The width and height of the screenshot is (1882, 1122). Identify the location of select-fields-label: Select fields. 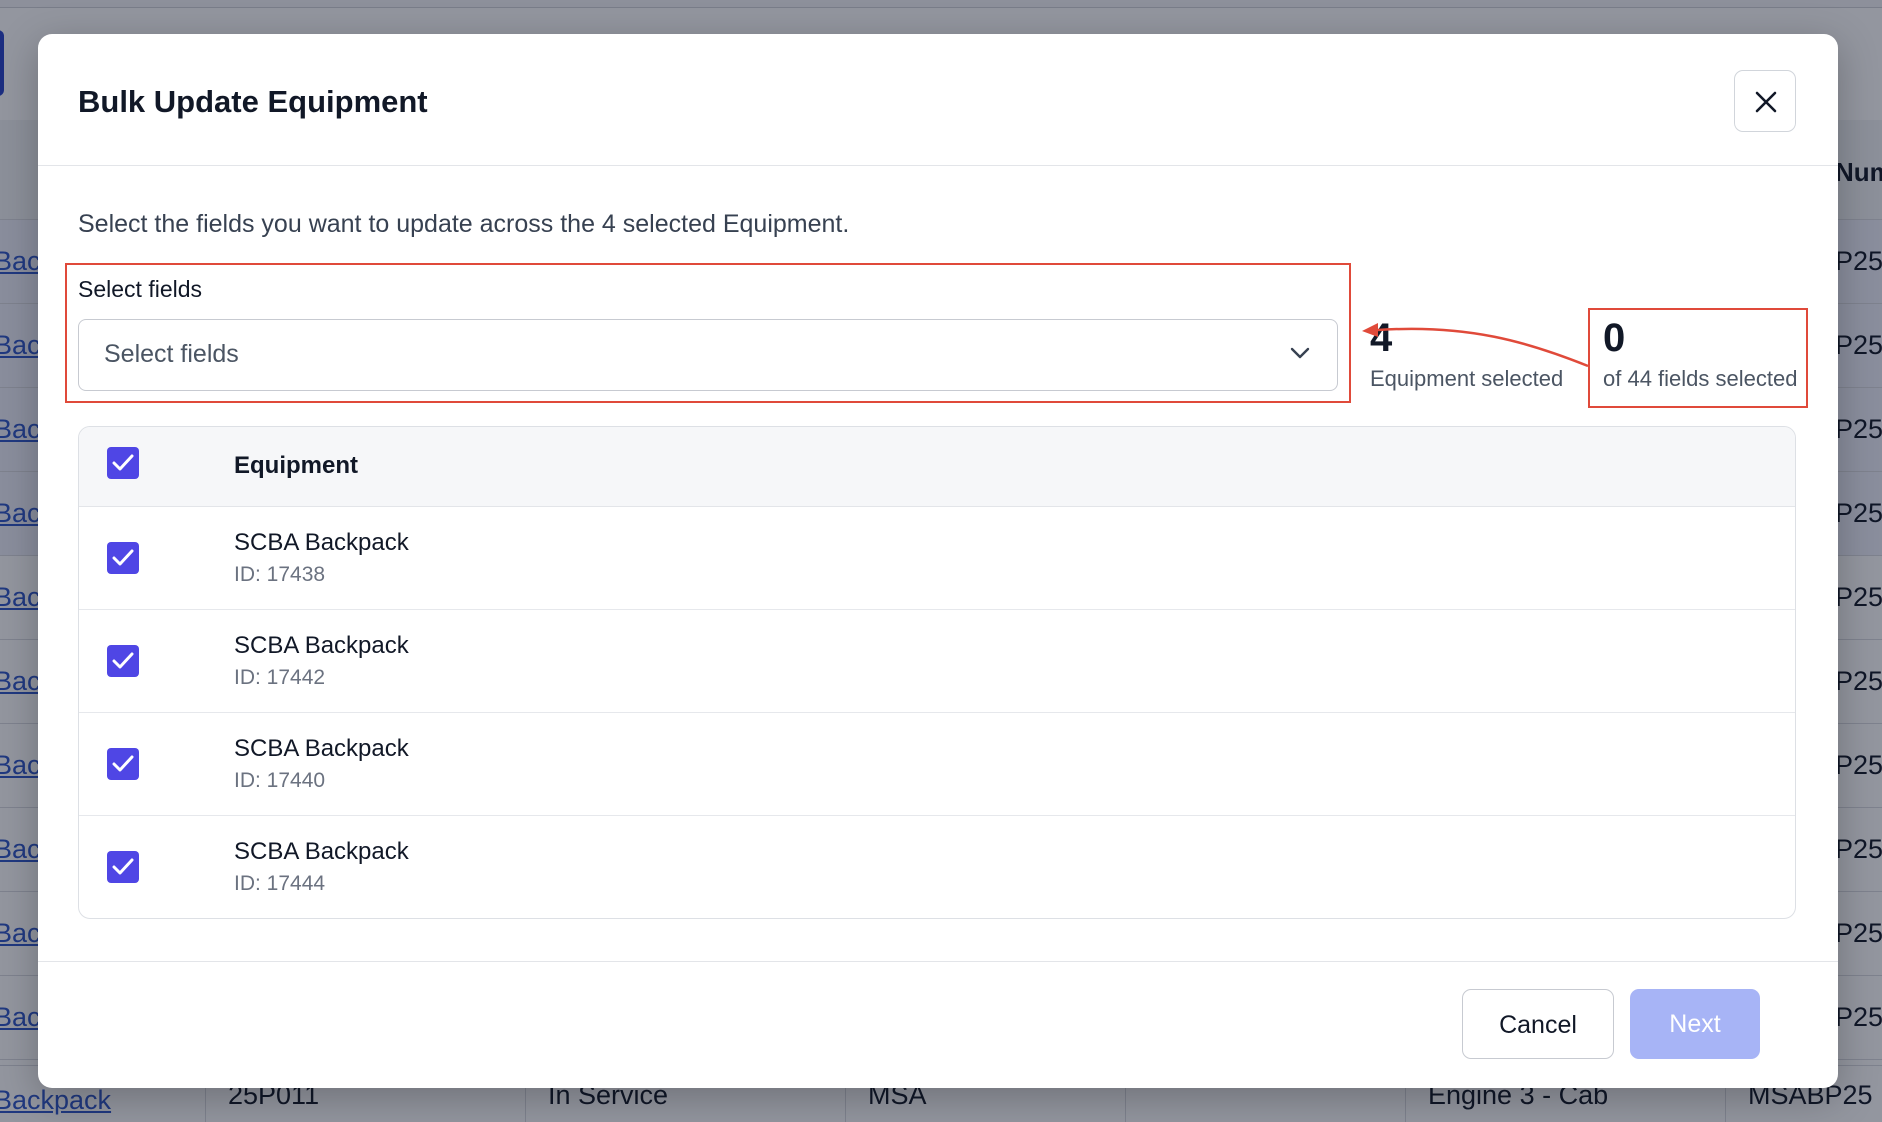
(140, 289).